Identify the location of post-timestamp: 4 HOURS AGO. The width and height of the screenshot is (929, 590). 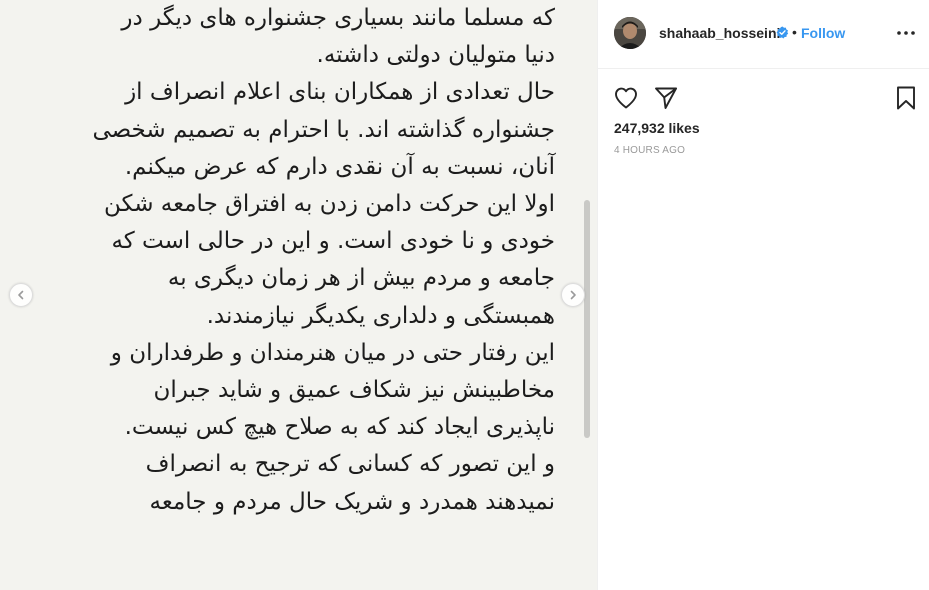
(649, 150).